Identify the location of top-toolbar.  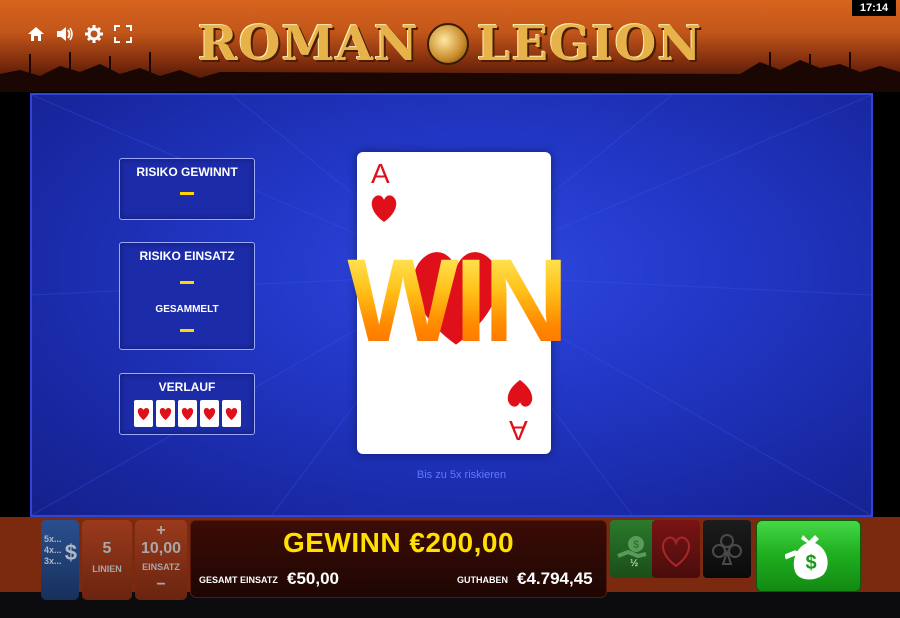
(79, 34).